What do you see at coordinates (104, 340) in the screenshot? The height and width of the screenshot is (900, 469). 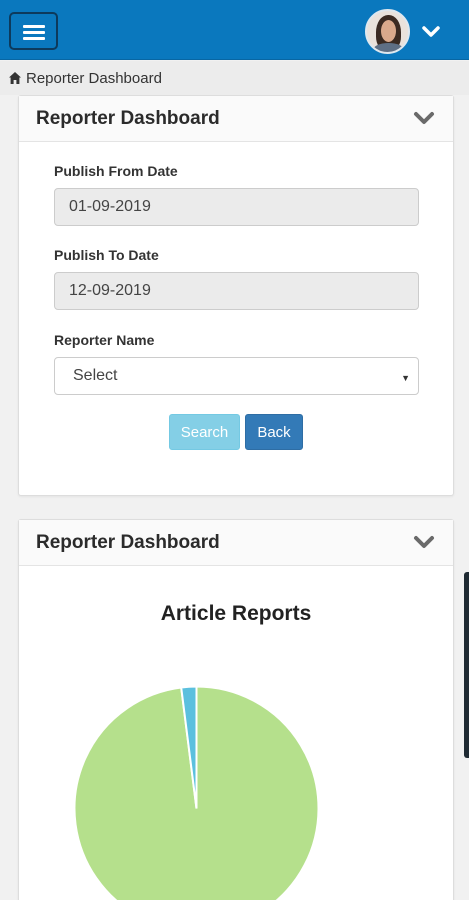 I see `reporter-name-label: Reporter Name` at bounding box center [104, 340].